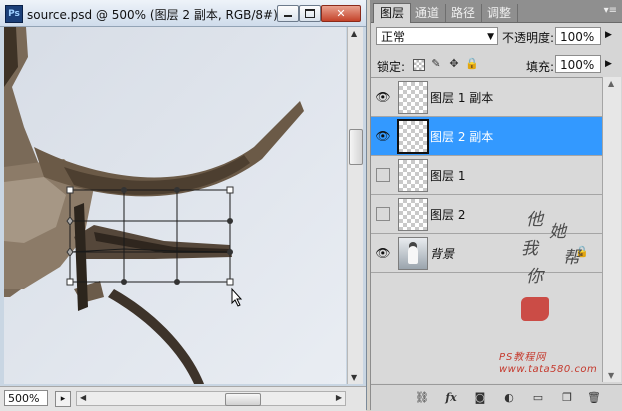 The width and height of the screenshot is (622, 411). What do you see at coordinates (608, 35) in the screenshot?
I see `opacity-slider-arrow-icon: ▶` at bounding box center [608, 35].